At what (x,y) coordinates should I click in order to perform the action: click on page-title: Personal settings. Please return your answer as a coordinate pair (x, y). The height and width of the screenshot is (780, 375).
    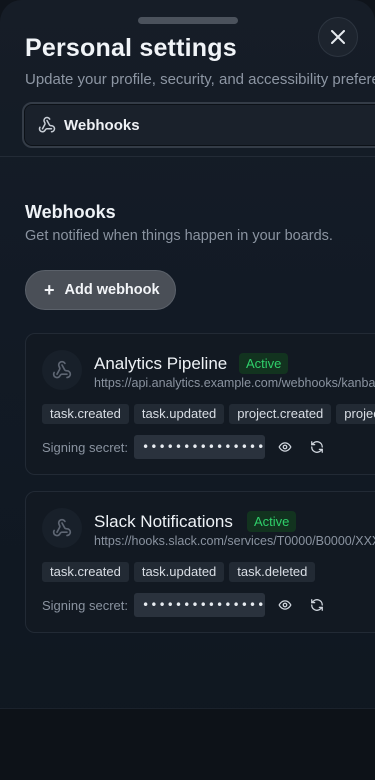
    Looking at the image, I should click on (131, 48).